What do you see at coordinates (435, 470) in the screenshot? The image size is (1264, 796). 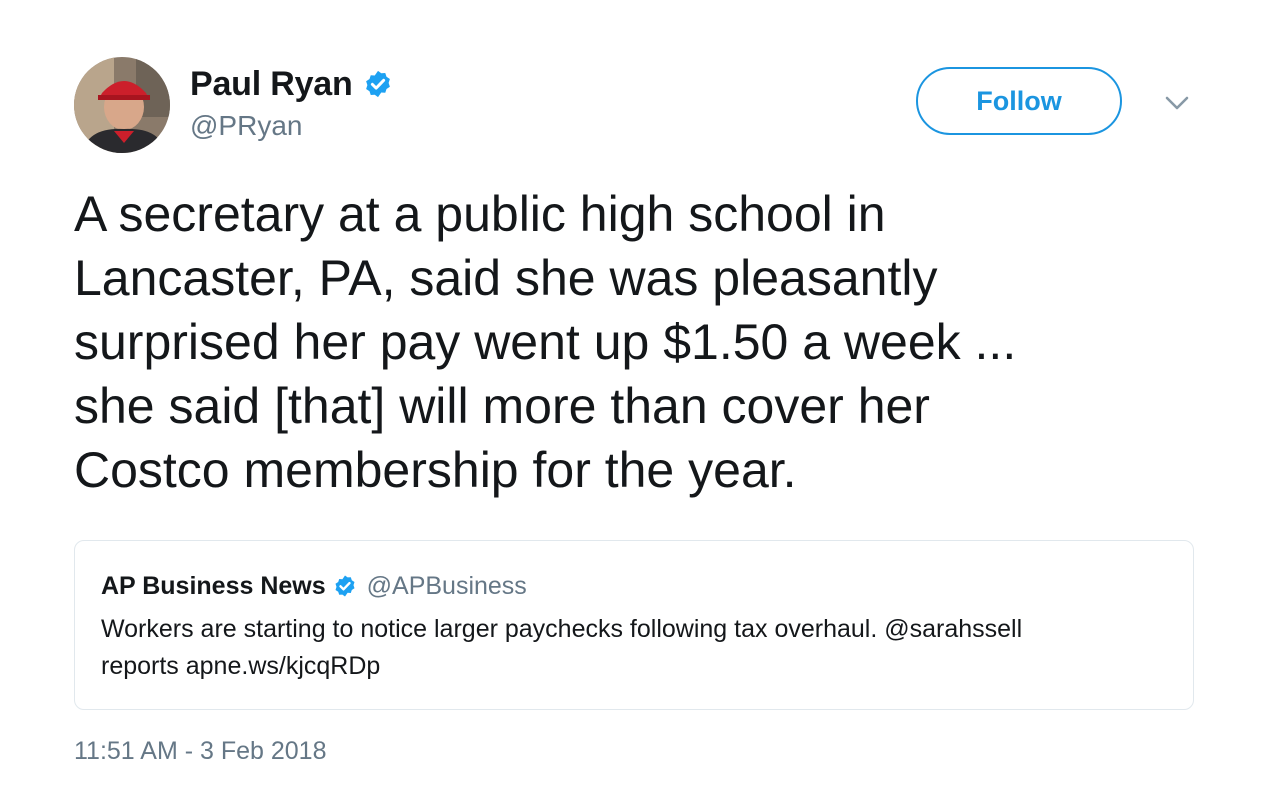 I see `tweet-text-line: Costco membership for the year.` at bounding box center [435, 470].